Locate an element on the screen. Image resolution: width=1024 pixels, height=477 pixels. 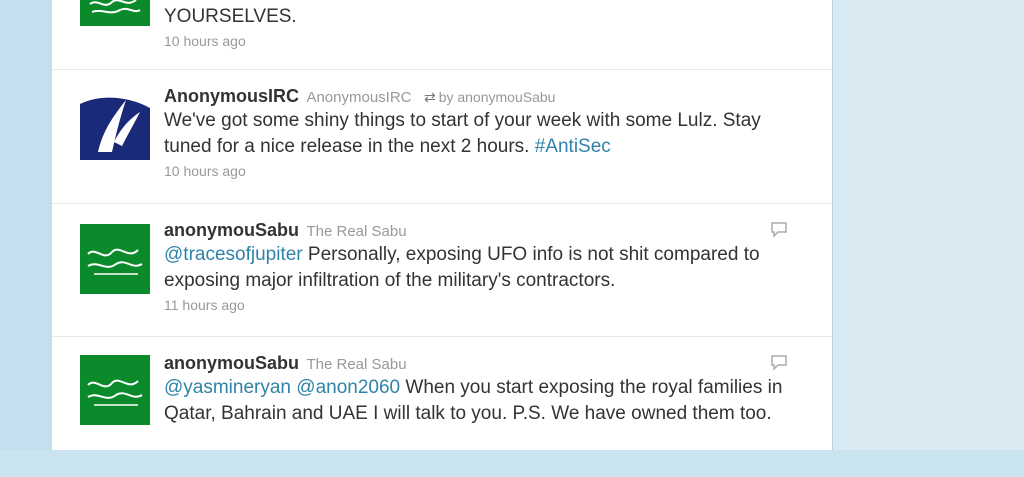
mention-link: @anon2060 is located at coordinates (348, 387).